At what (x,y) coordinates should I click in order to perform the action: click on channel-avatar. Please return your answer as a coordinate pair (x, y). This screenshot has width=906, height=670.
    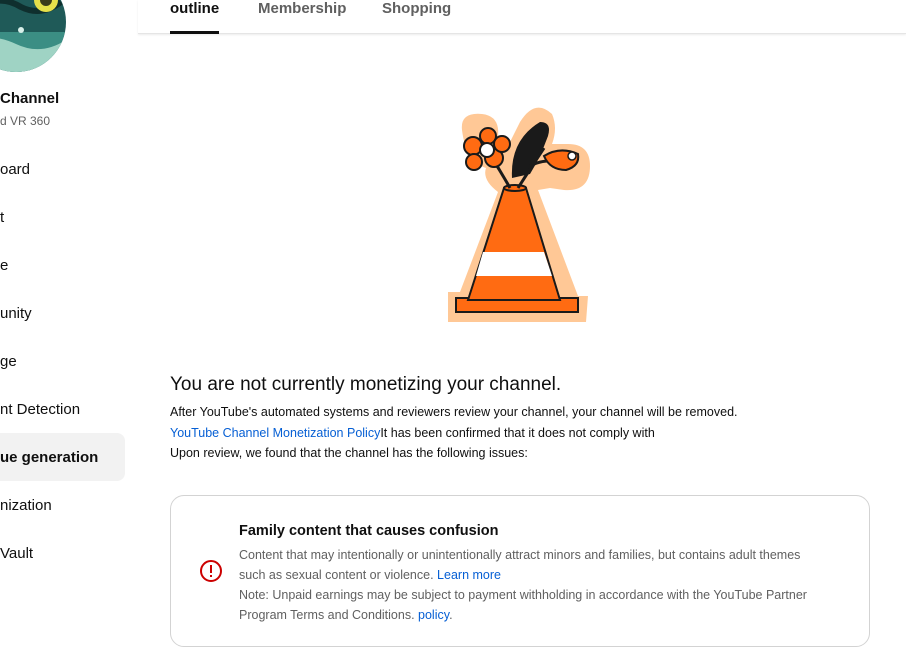
    Looking at the image, I should click on (33, 36).